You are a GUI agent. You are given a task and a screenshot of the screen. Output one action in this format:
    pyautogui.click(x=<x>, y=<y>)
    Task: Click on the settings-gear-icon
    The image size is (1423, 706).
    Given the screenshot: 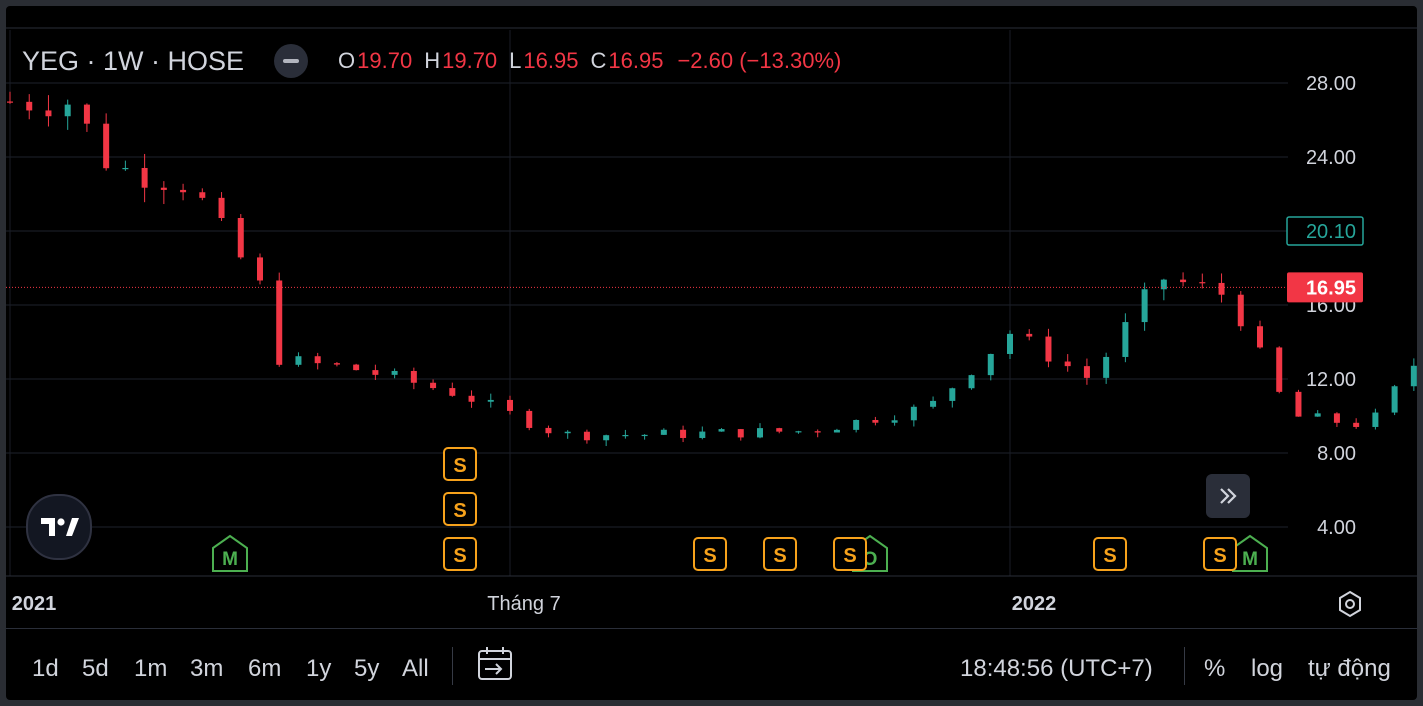 What is the action you would take?
    pyautogui.click(x=1350, y=604)
    